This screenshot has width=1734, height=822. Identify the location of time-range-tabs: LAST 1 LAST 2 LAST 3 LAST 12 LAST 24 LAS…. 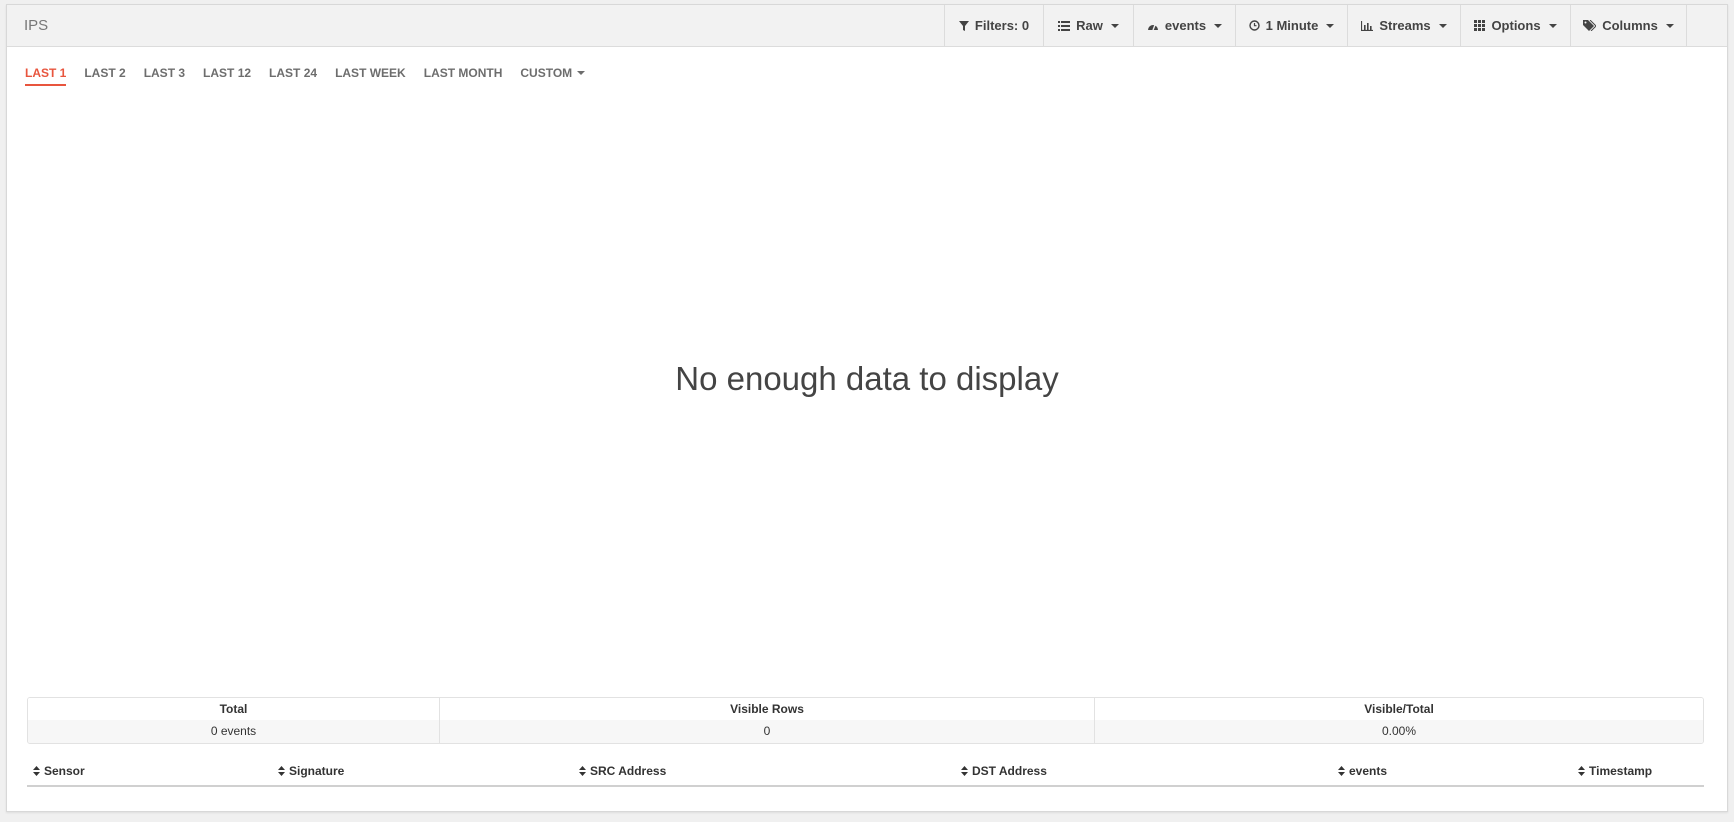
(305, 74).